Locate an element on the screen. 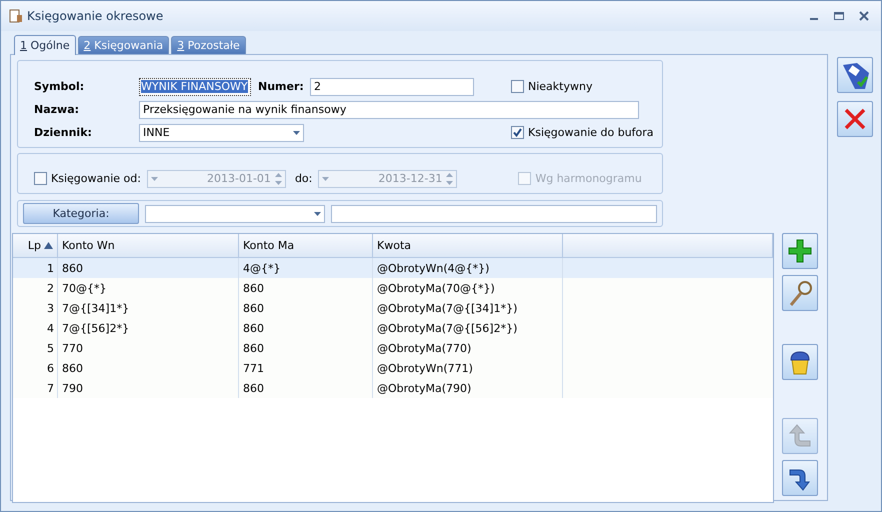 The height and width of the screenshot is (512, 882). field-label: Numer: is located at coordinates (281, 86).